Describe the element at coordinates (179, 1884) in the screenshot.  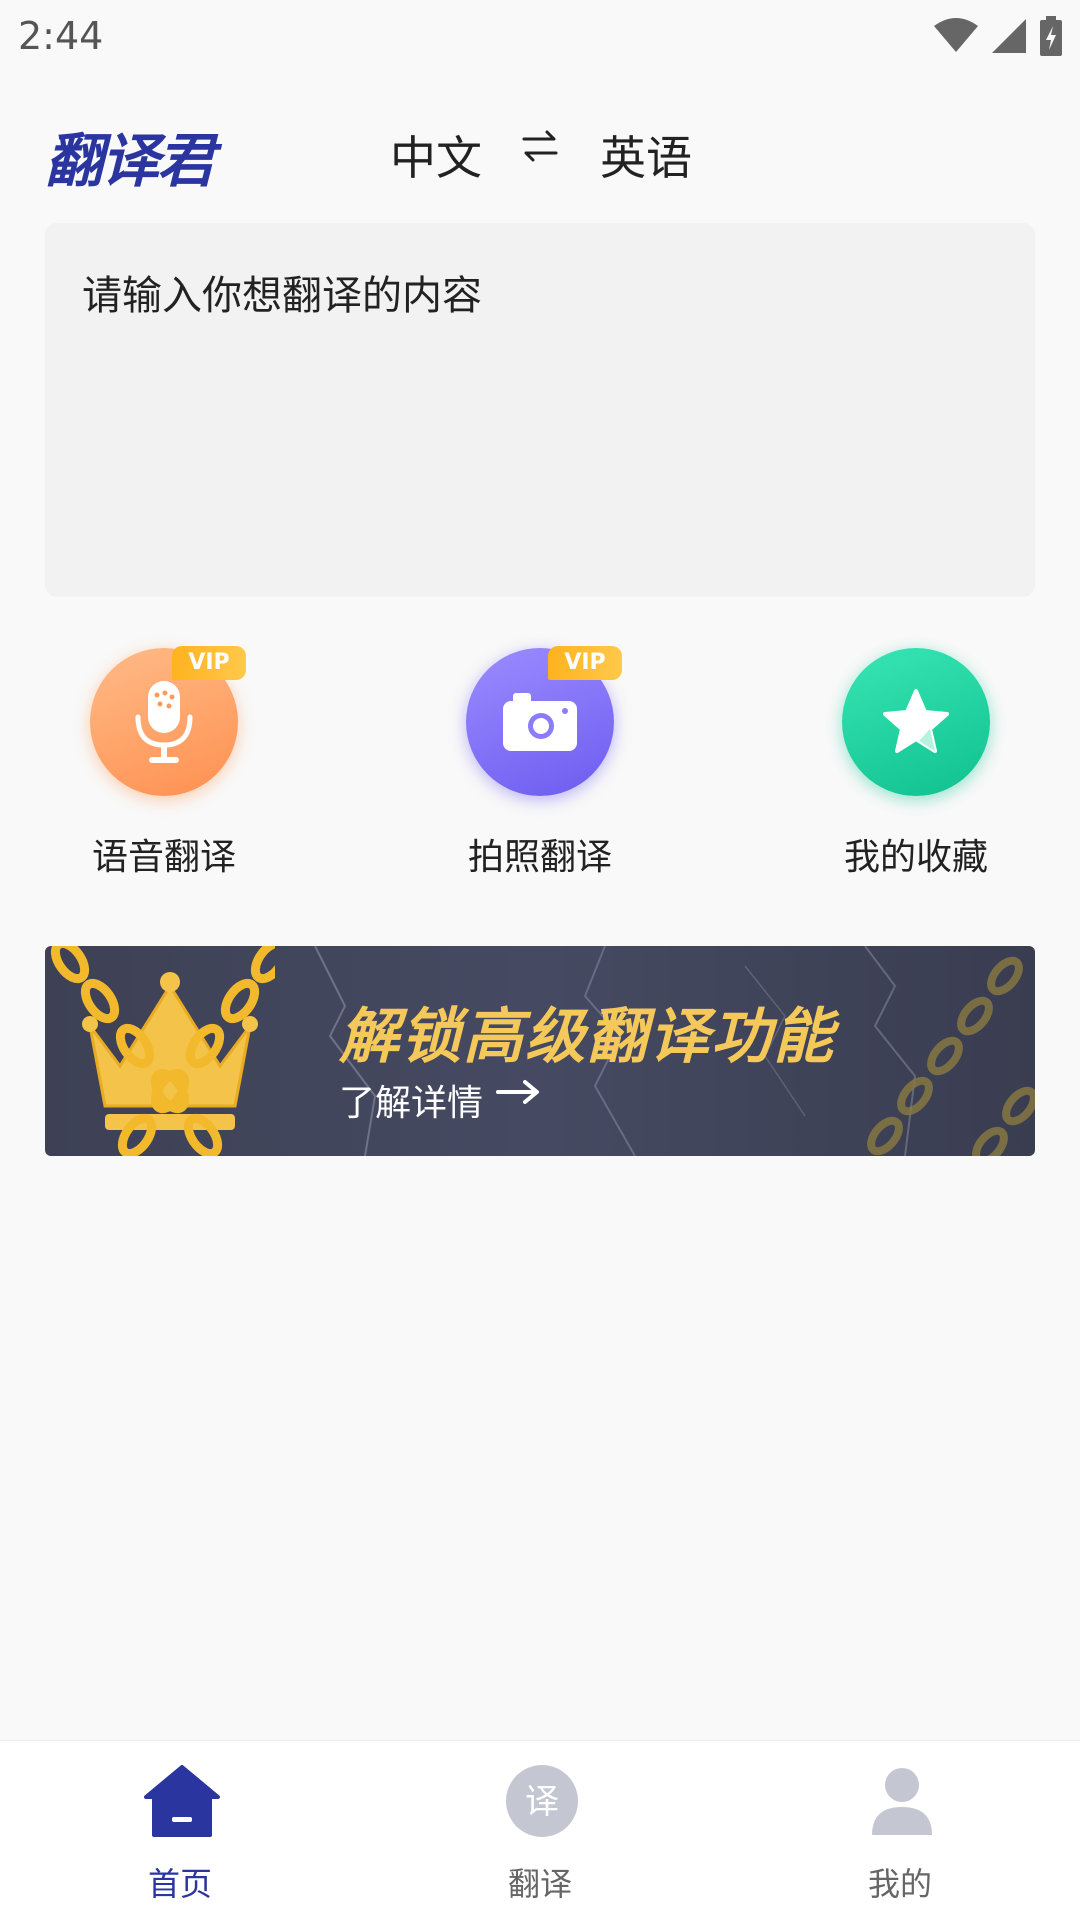
I see `nav-label: 首页` at that location.